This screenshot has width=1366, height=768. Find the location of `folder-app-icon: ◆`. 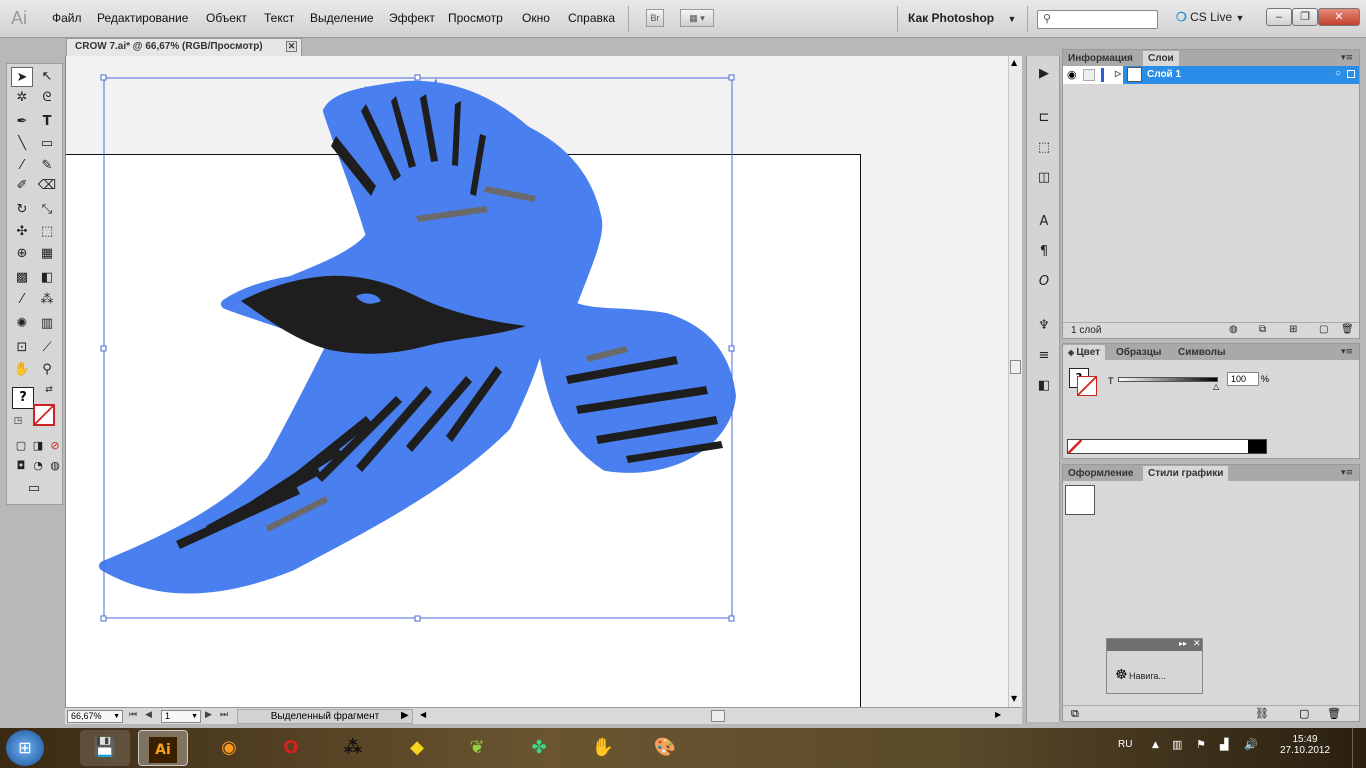

folder-app-icon: ◆ is located at coordinates (417, 748).